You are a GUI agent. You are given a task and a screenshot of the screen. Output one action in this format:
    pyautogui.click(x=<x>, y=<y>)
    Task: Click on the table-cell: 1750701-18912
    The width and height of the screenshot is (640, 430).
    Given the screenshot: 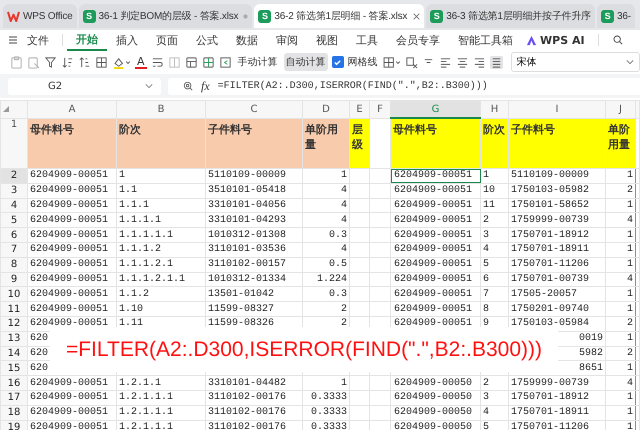 What is the action you would take?
    pyautogui.click(x=557, y=235)
    